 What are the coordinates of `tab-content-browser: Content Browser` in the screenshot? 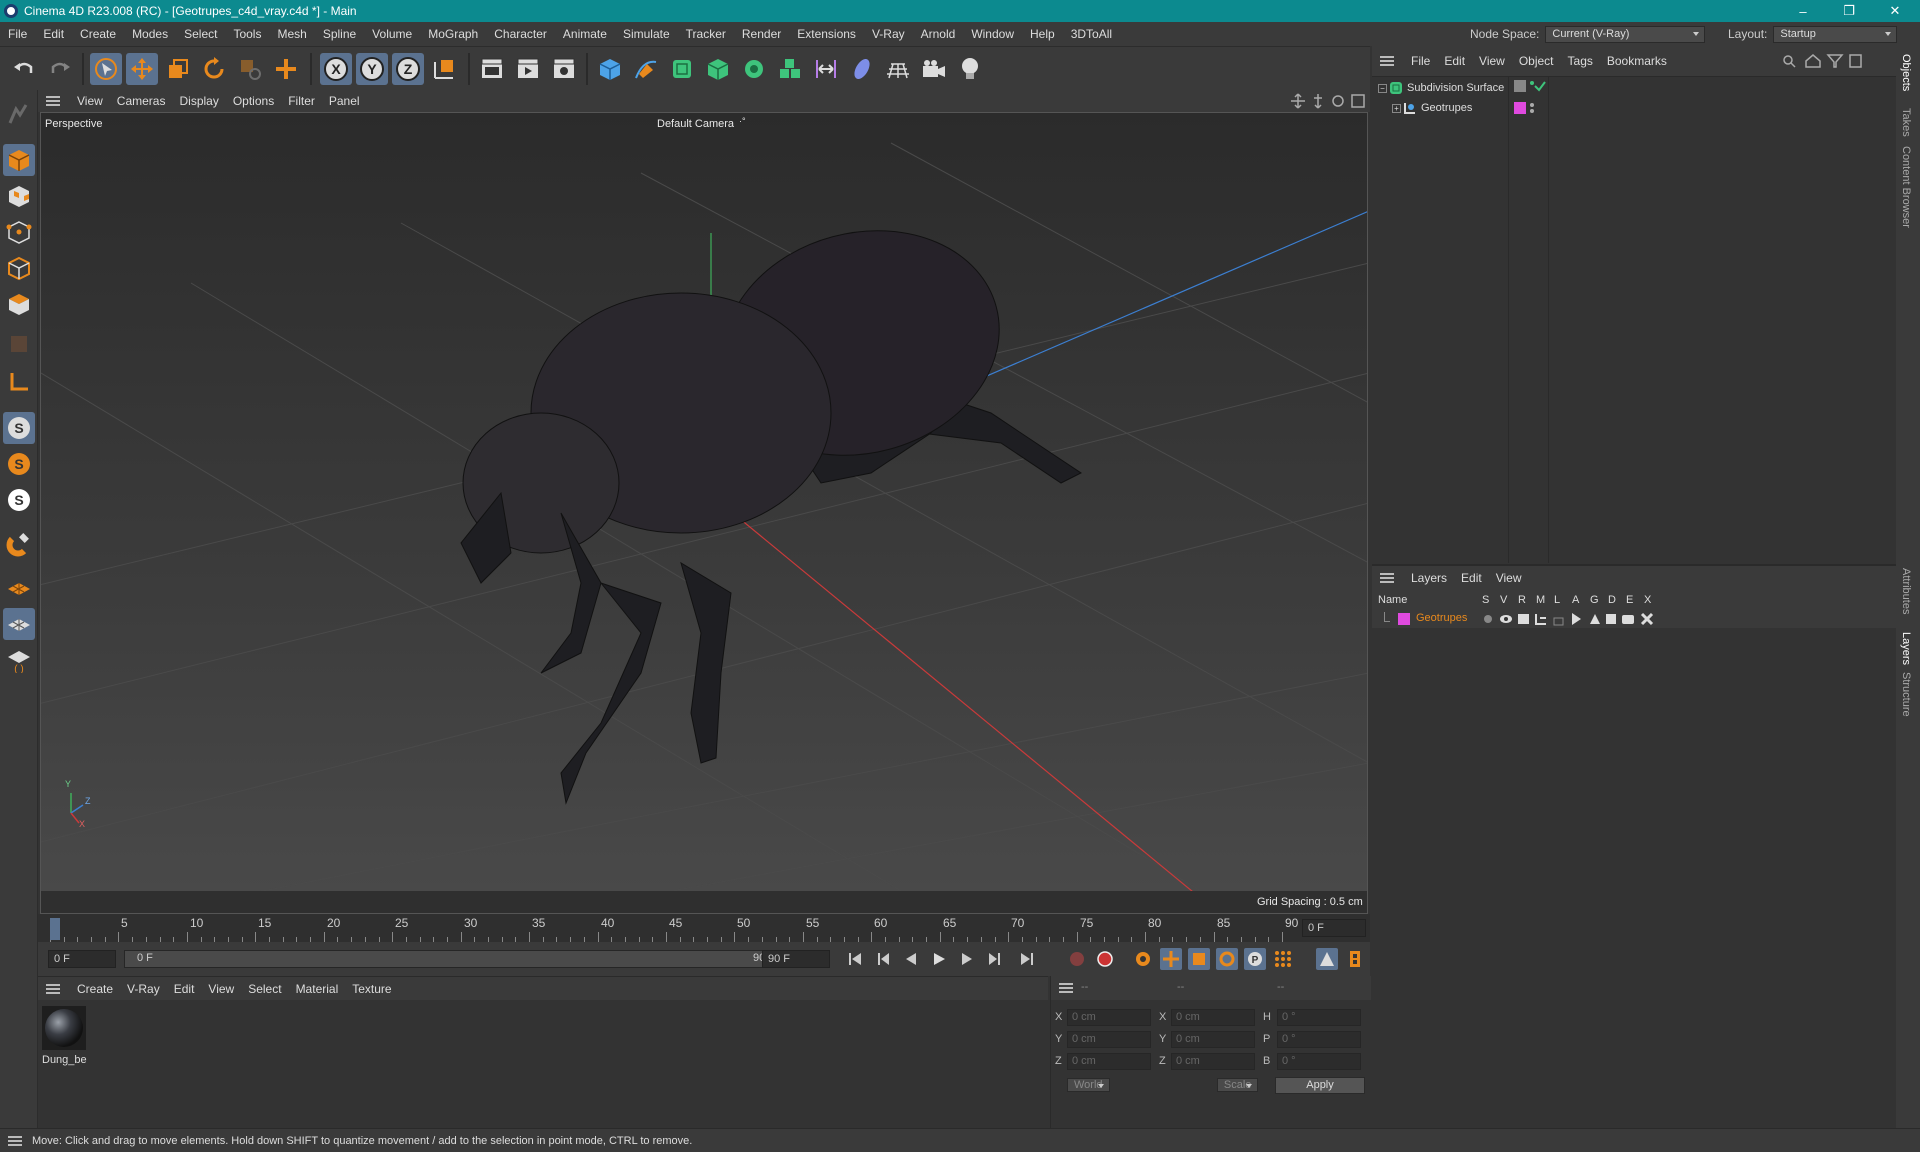 It's located at (1906, 187).